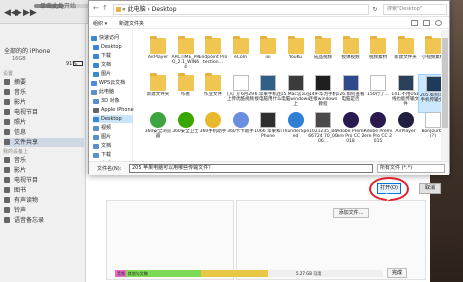 This screenshot has height=282, width=463. I want to click on sidebar-item-device-0: 音乐, so click(44, 160).